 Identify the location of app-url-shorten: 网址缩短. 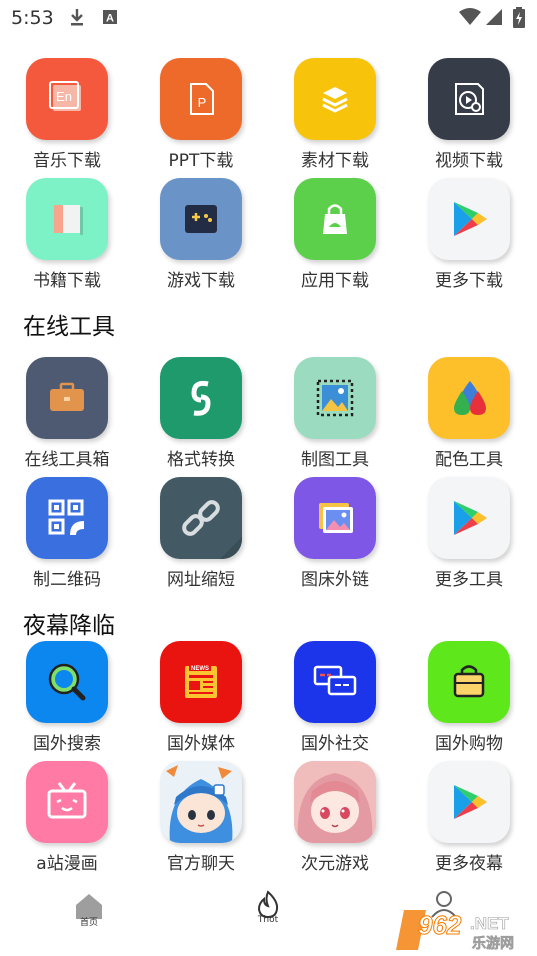
(201, 537).